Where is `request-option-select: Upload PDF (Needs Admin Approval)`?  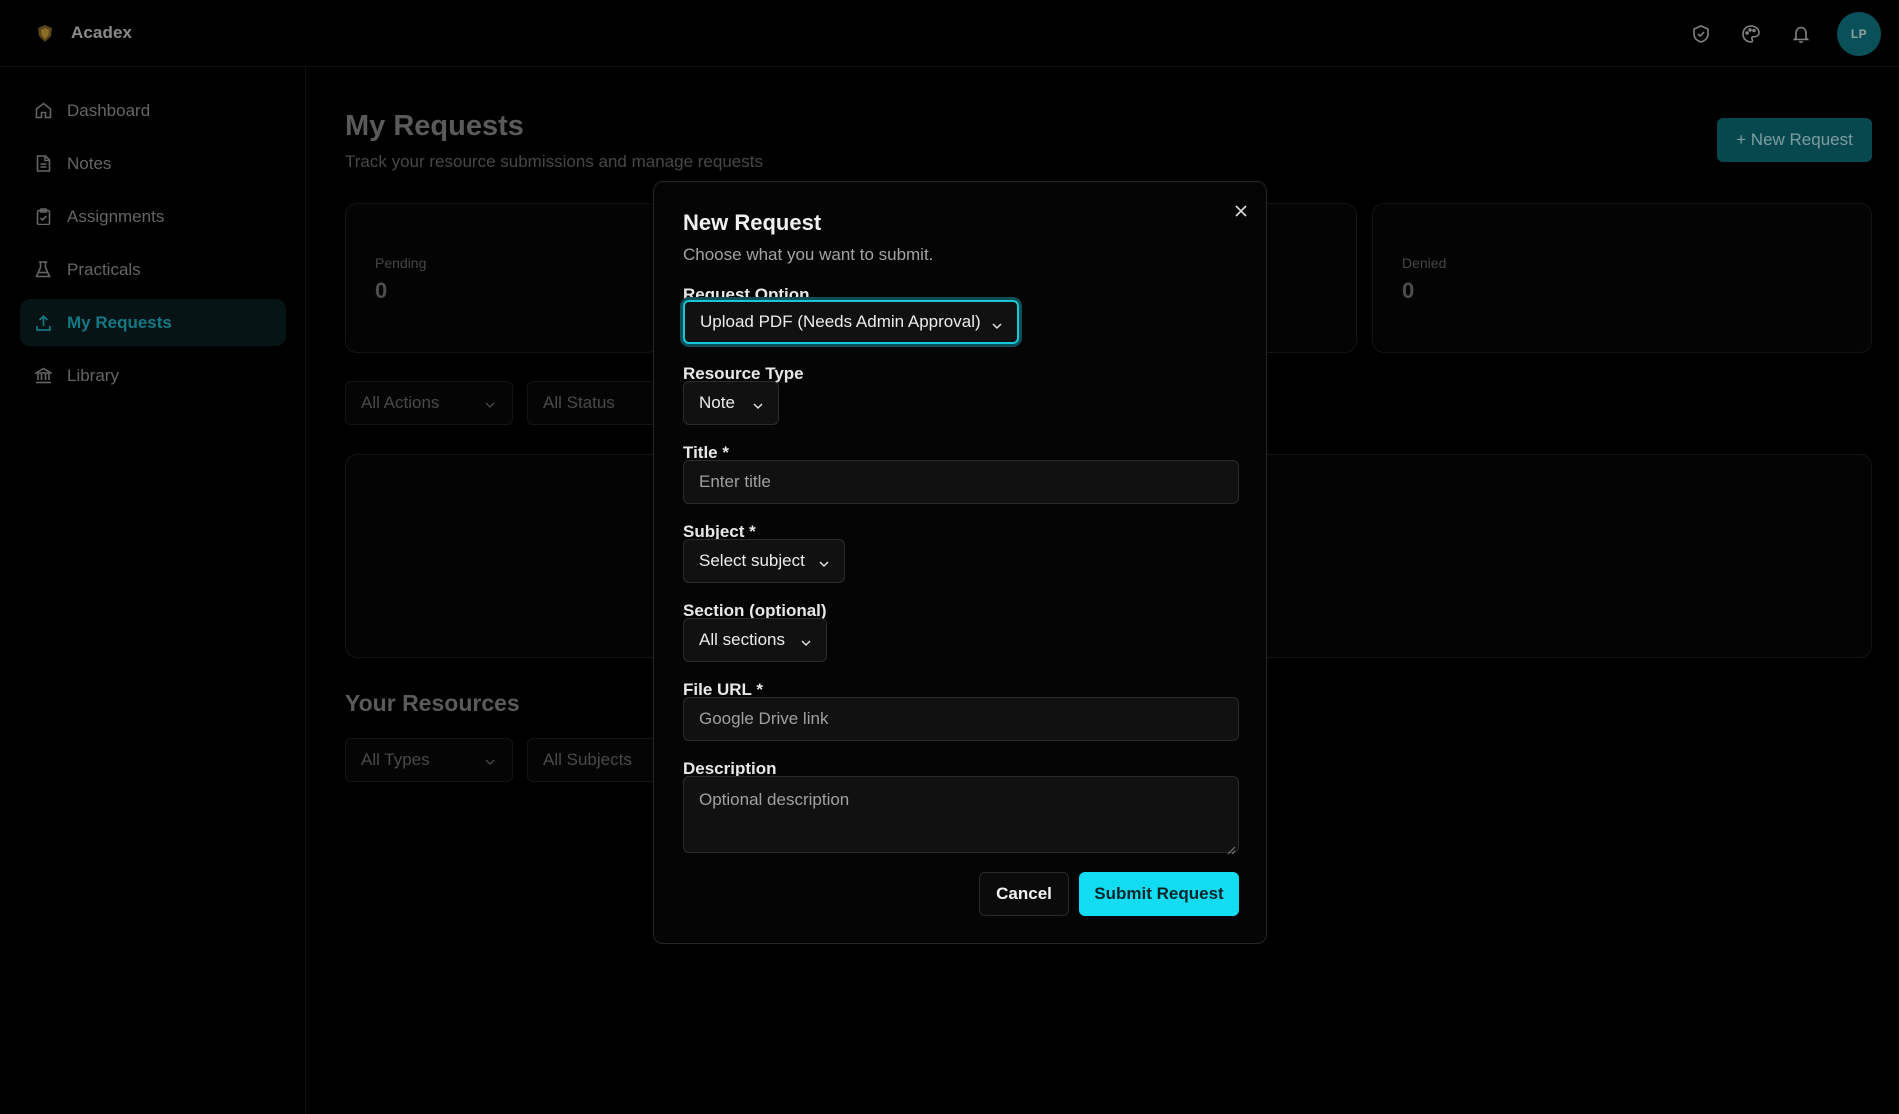 request-option-select: Upload PDF (Needs Admin Approval) is located at coordinates (851, 322).